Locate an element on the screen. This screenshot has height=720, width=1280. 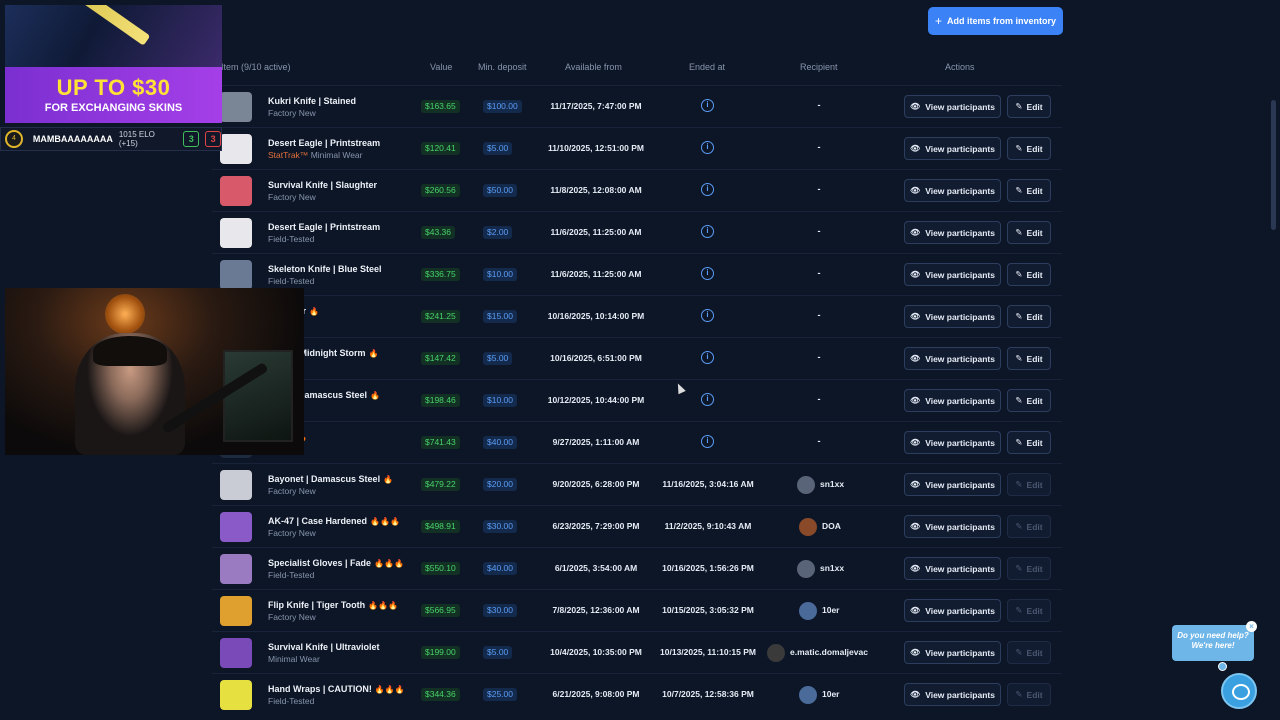
available-from: 7/8/2025, 12:36:00 AM is located at coordinates (596, 610).